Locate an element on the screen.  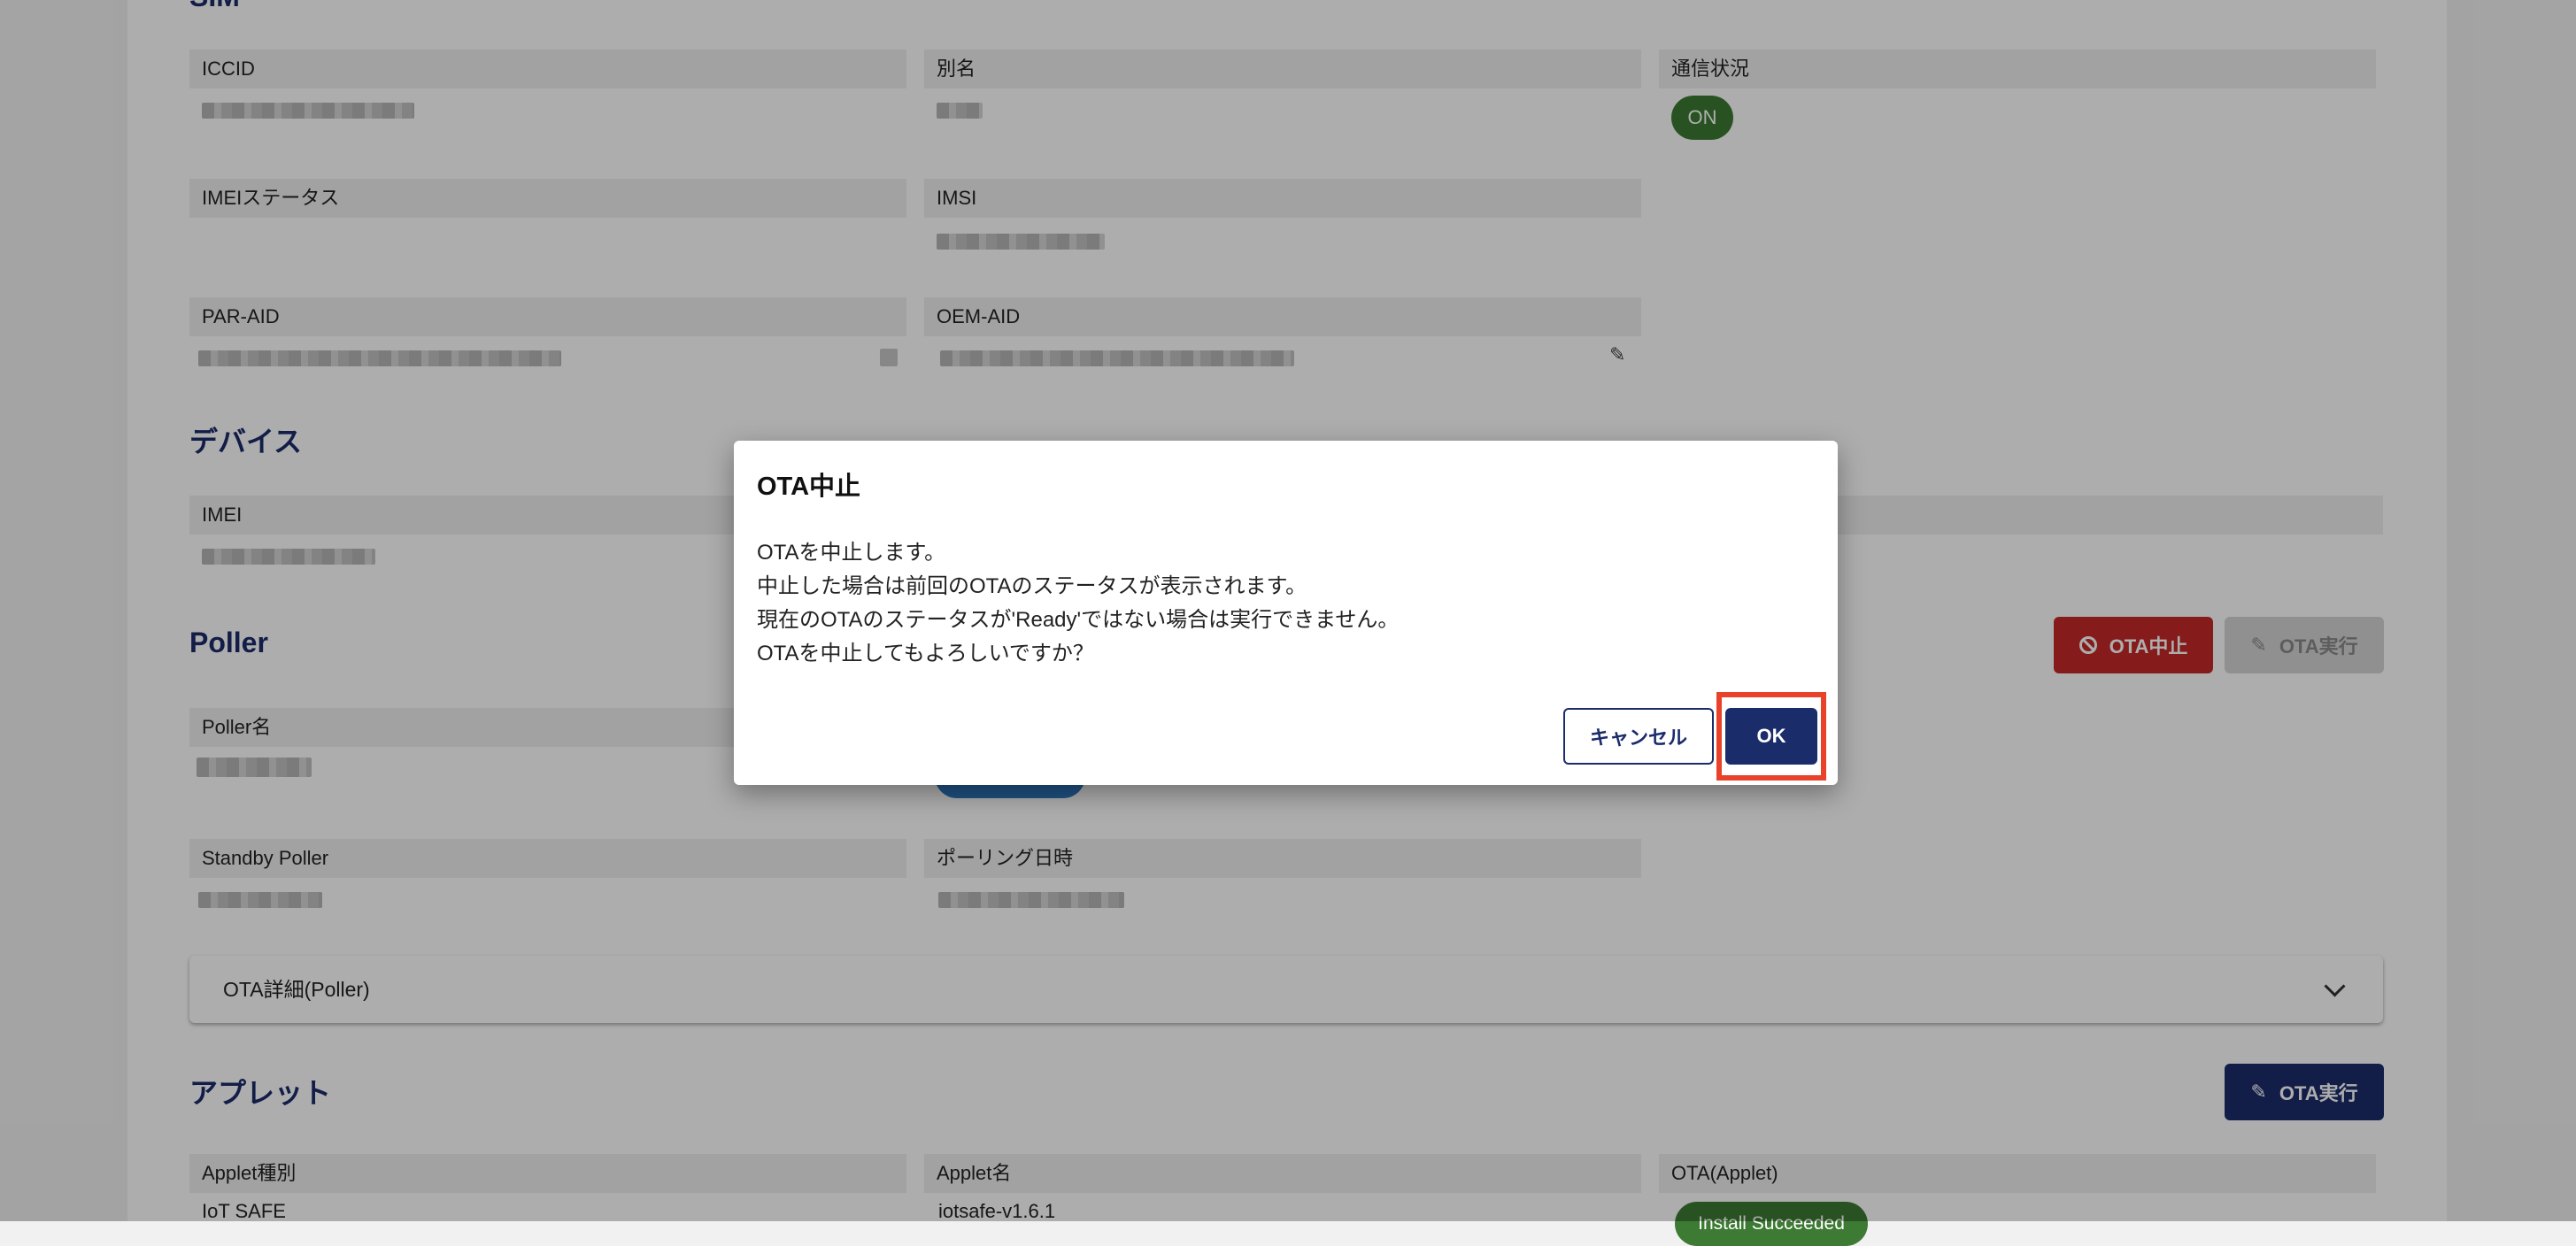
ok-button: OK is located at coordinates (1771, 736).